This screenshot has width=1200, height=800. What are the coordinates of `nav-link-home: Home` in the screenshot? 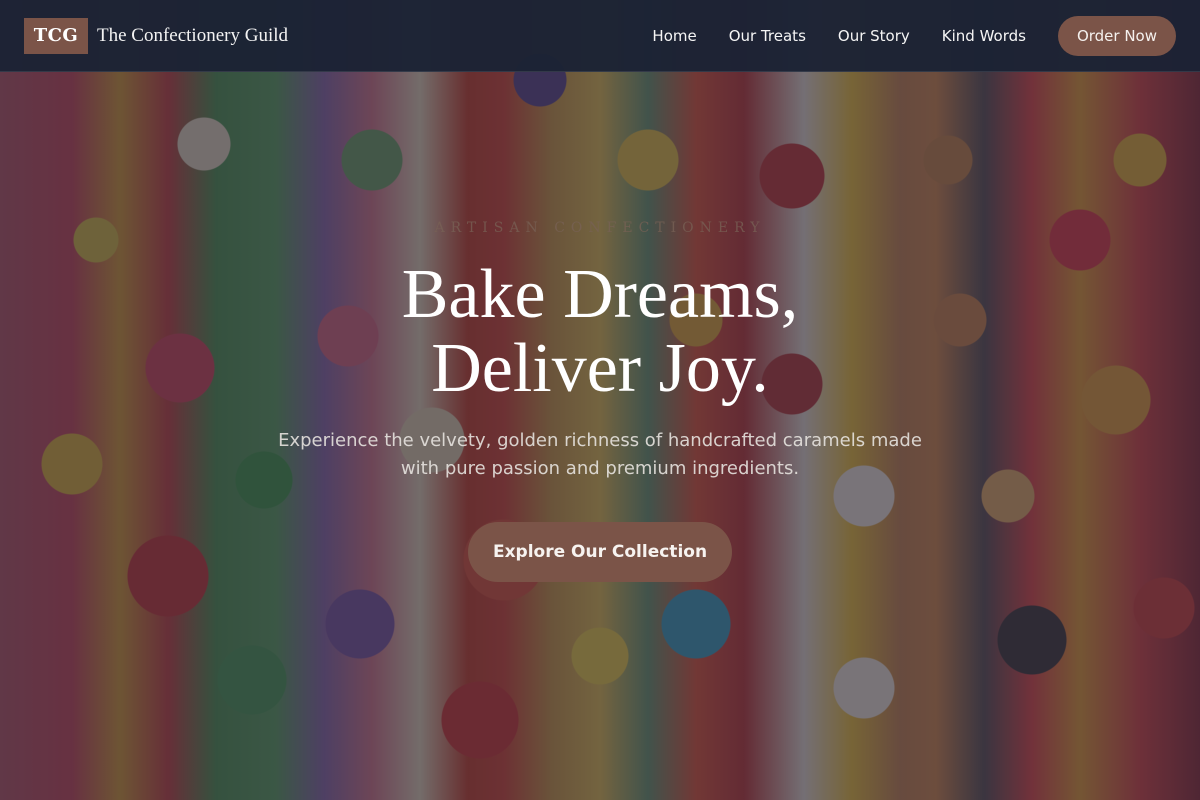 It's located at (674, 36).